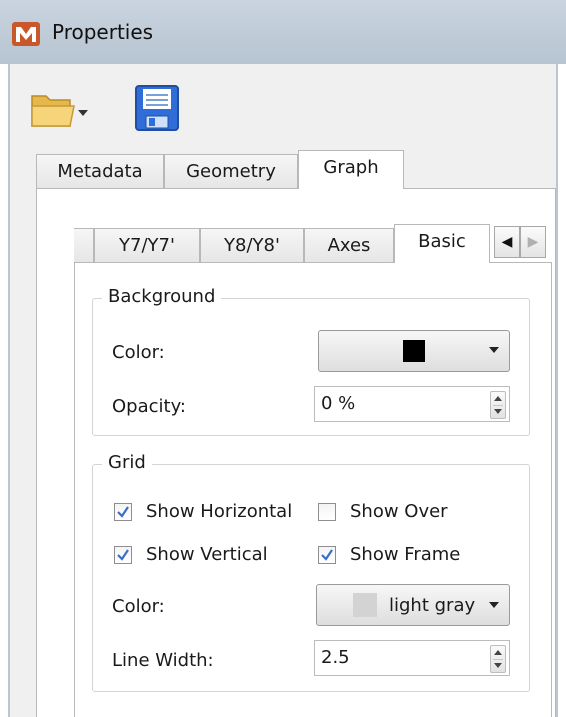  Describe the element at coordinates (149, 406) in the screenshot. I see `opacity-label: Opacity:` at that location.